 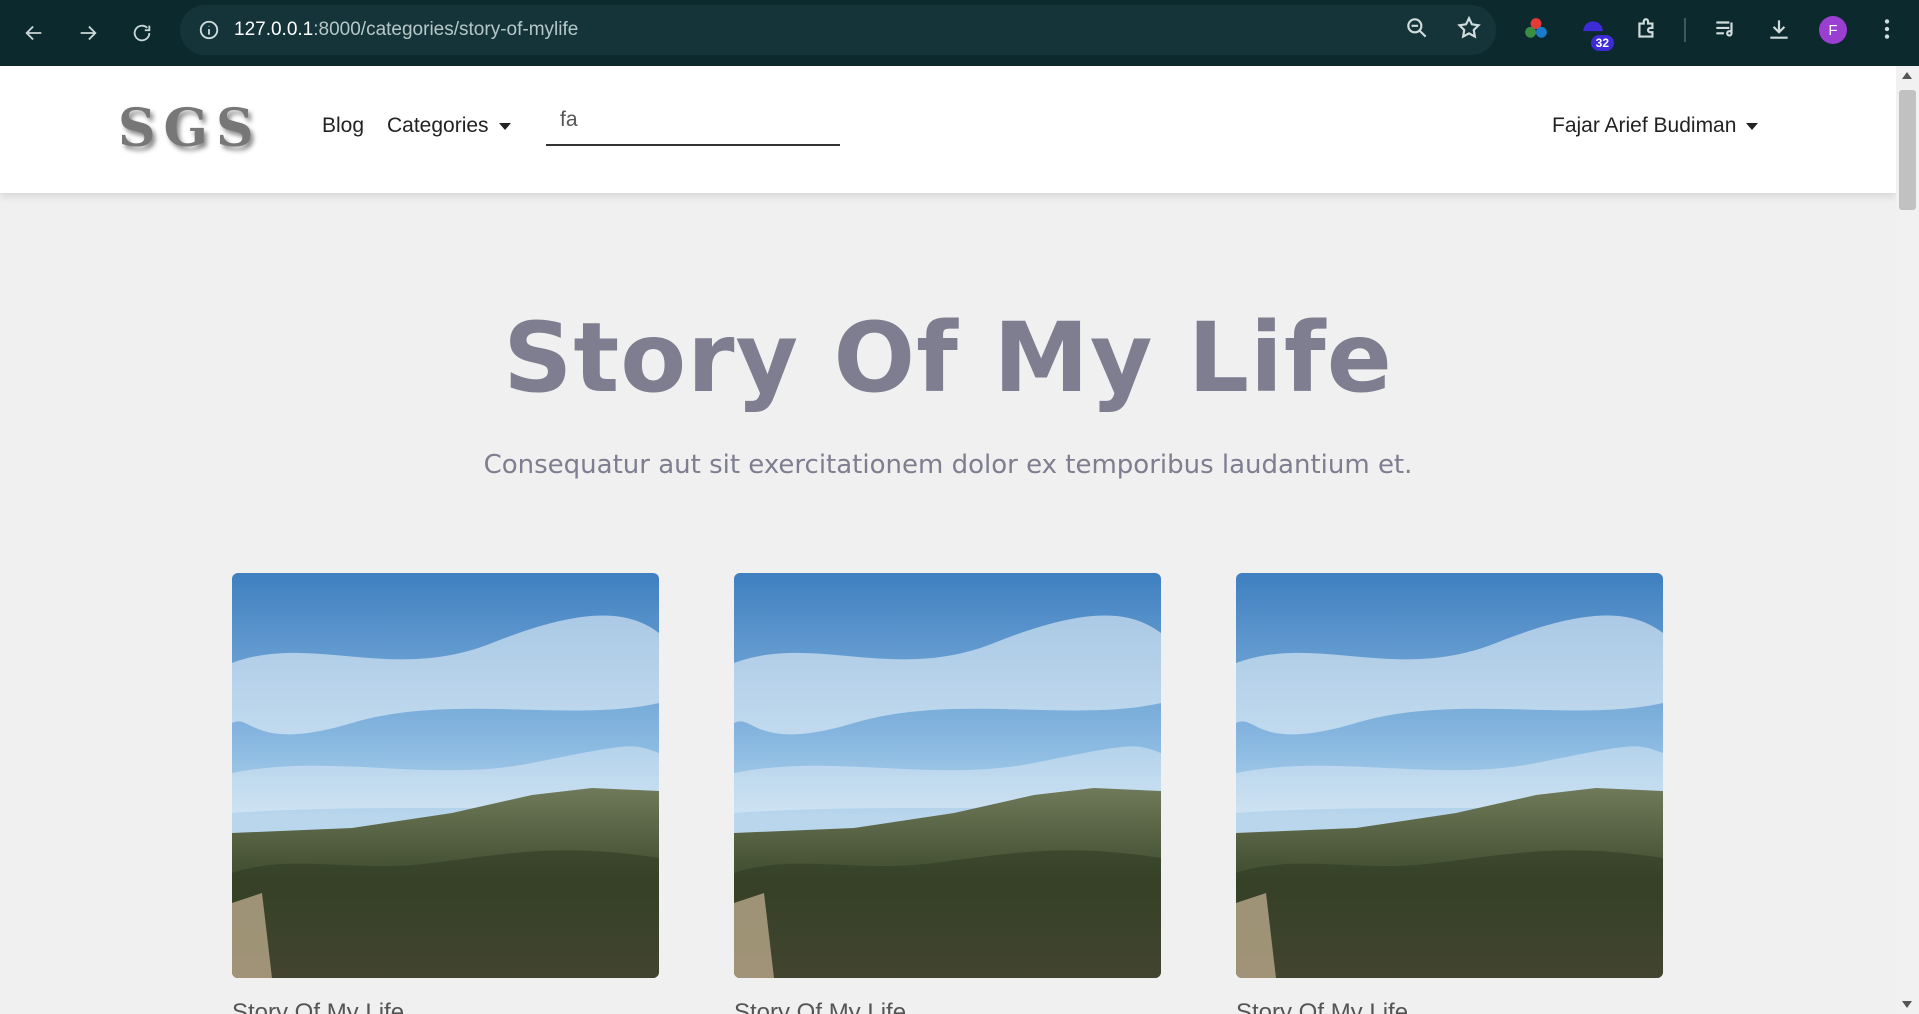 I want to click on profile-avatar: F, so click(x=1833, y=30).